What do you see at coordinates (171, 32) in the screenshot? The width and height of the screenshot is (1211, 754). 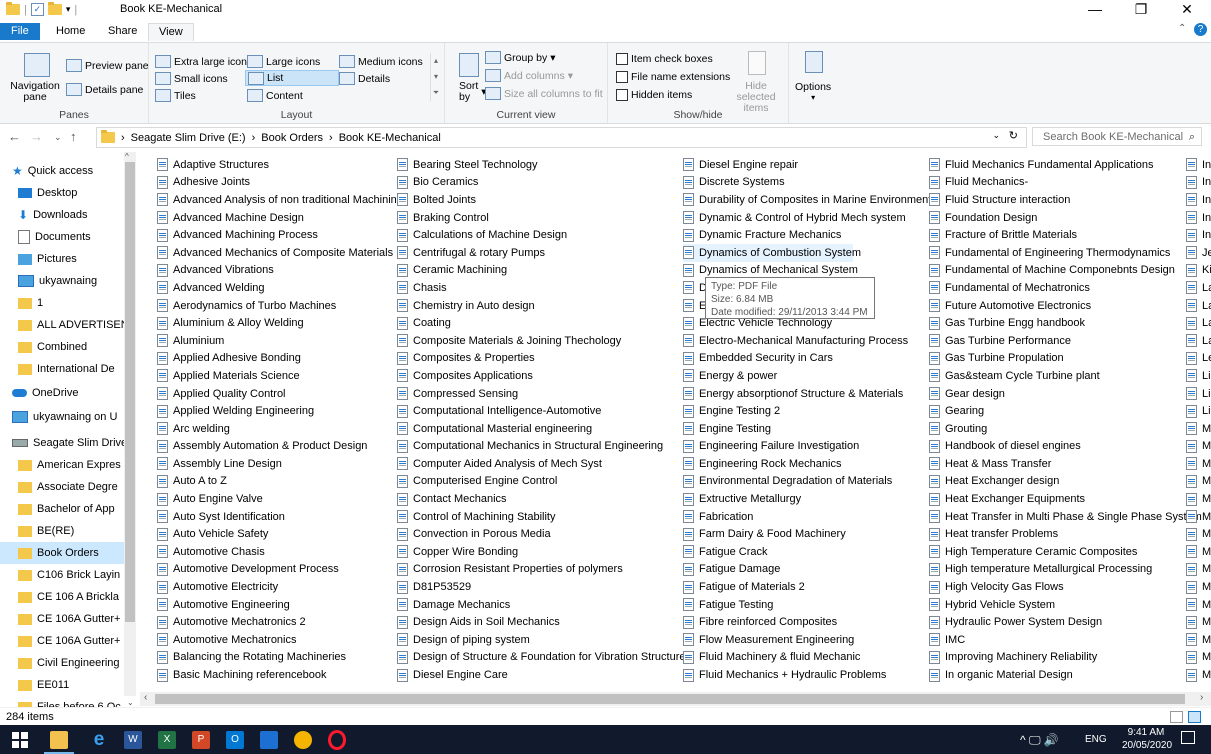 I see `tab-view: View` at bounding box center [171, 32].